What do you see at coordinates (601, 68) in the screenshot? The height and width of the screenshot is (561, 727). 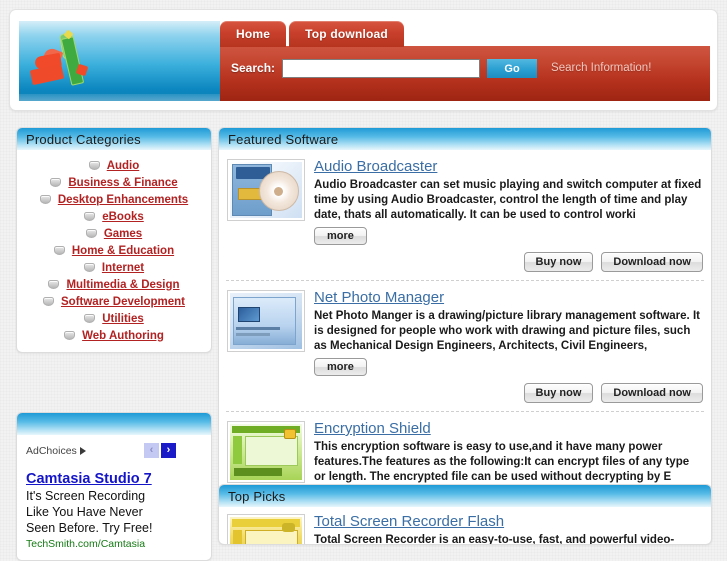 I see `search-information-text: Search Information!` at bounding box center [601, 68].